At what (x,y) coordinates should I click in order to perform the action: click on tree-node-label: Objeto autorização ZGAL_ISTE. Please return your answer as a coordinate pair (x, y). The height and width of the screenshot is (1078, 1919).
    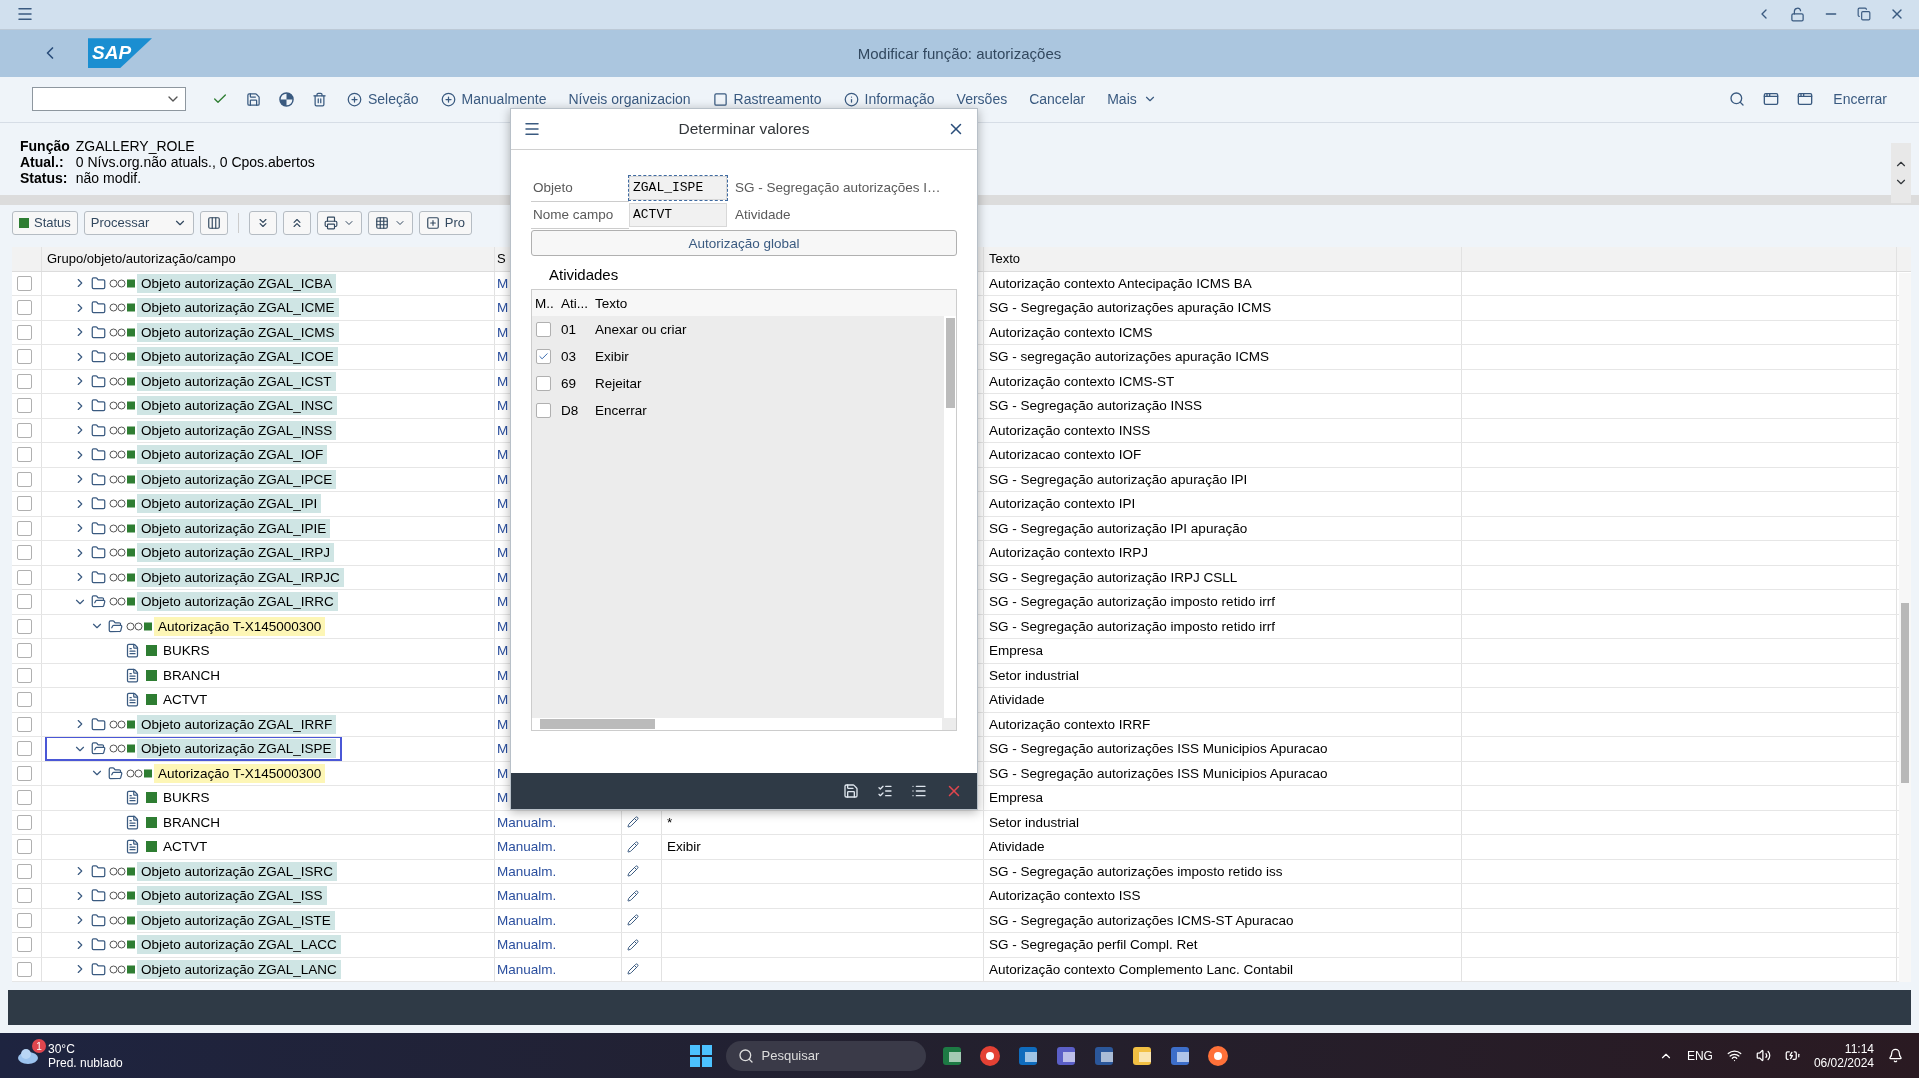
    Looking at the image, I should click on (236, 920).